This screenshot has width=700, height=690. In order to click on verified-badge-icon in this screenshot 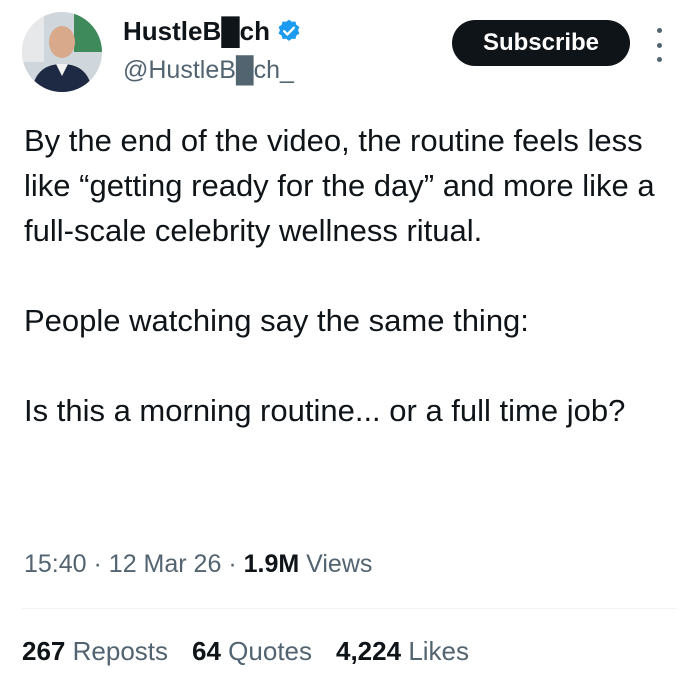, I will do `click(289, 31)`.